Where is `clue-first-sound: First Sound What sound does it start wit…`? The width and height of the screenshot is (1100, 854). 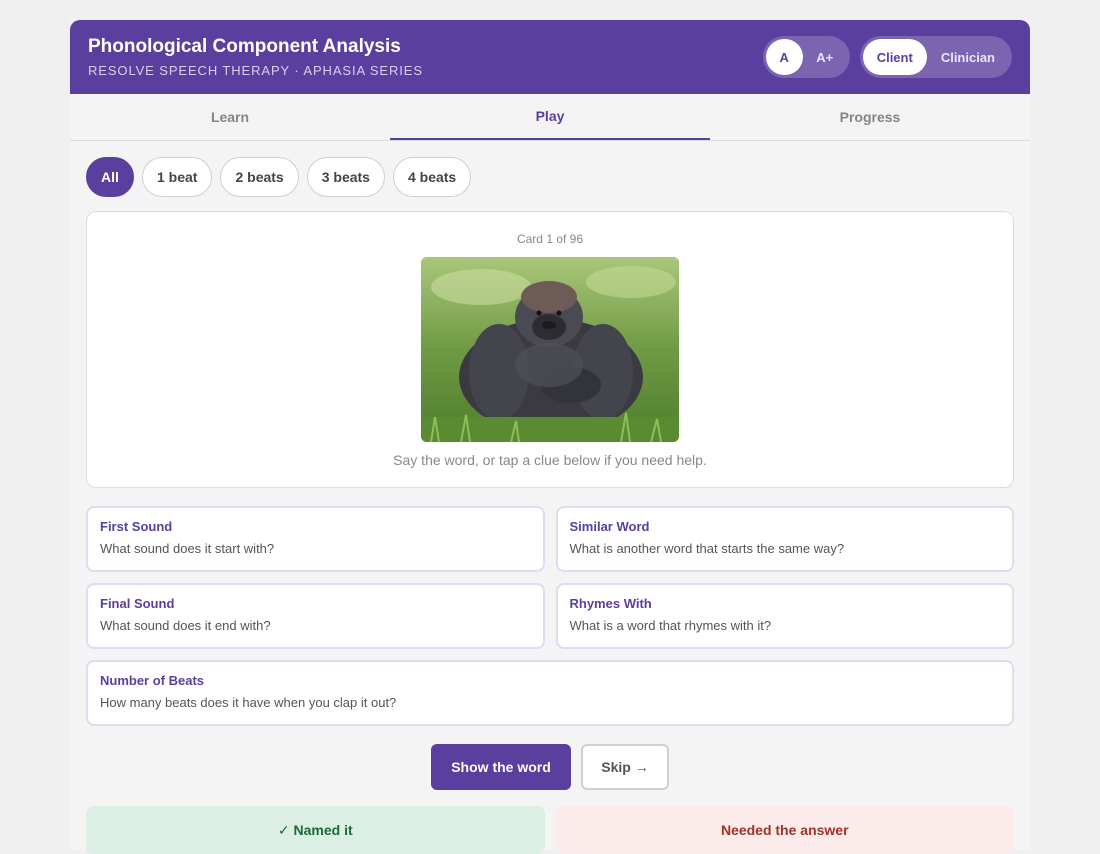
clue-first-sound: First Sound What sound does it start wit… is located at coordinates (315, 539).